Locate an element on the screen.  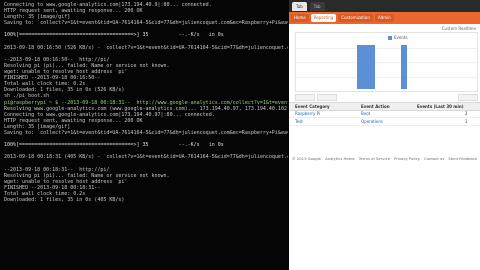
footer-link: Send Feedback is located at coordinates (462, 158).